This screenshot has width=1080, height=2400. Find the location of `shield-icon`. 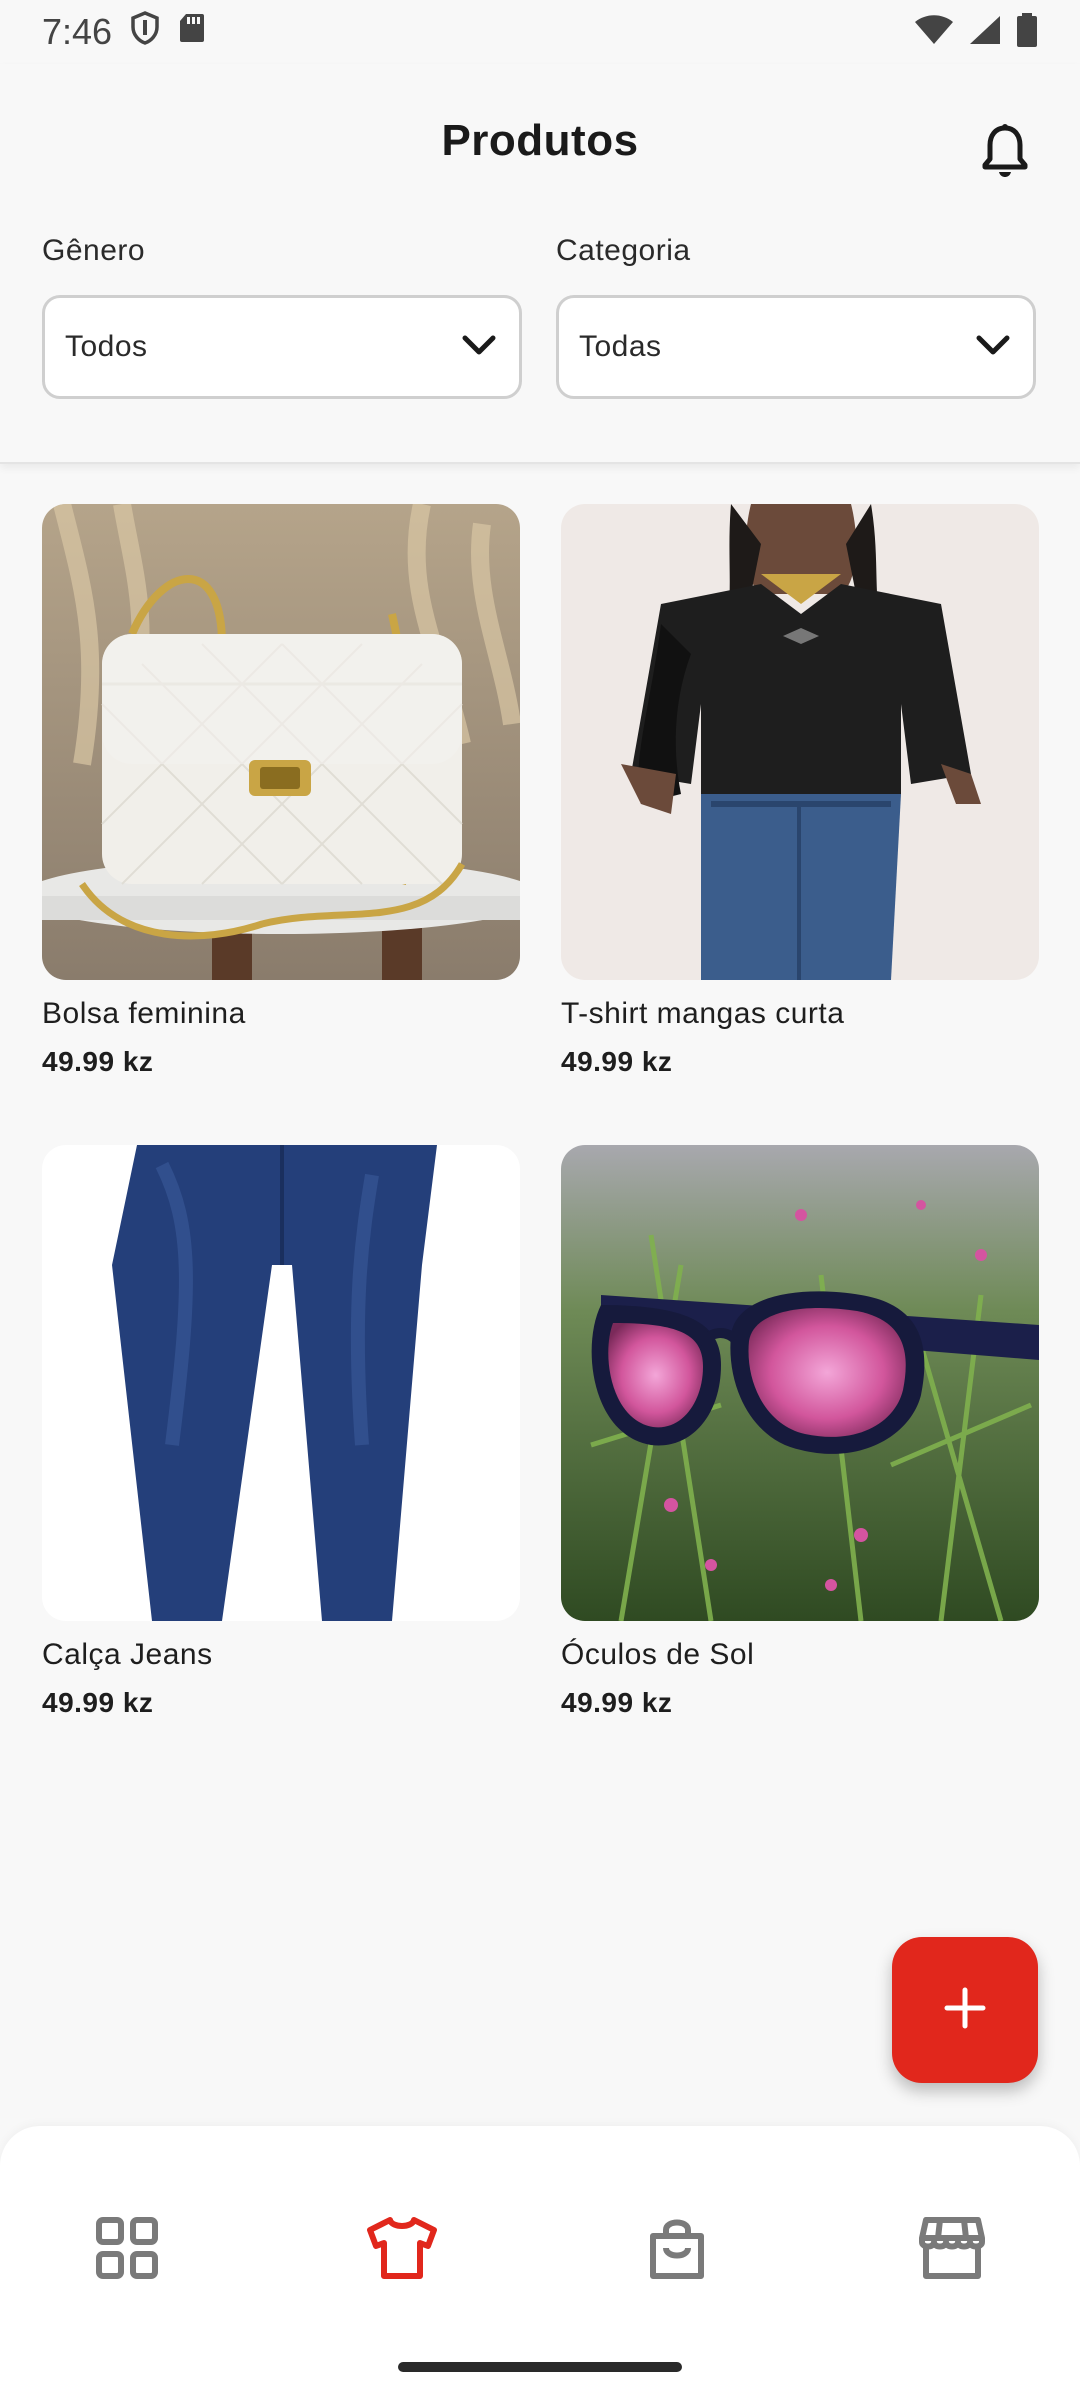

shield-icon is located at coordinates (145, 32).